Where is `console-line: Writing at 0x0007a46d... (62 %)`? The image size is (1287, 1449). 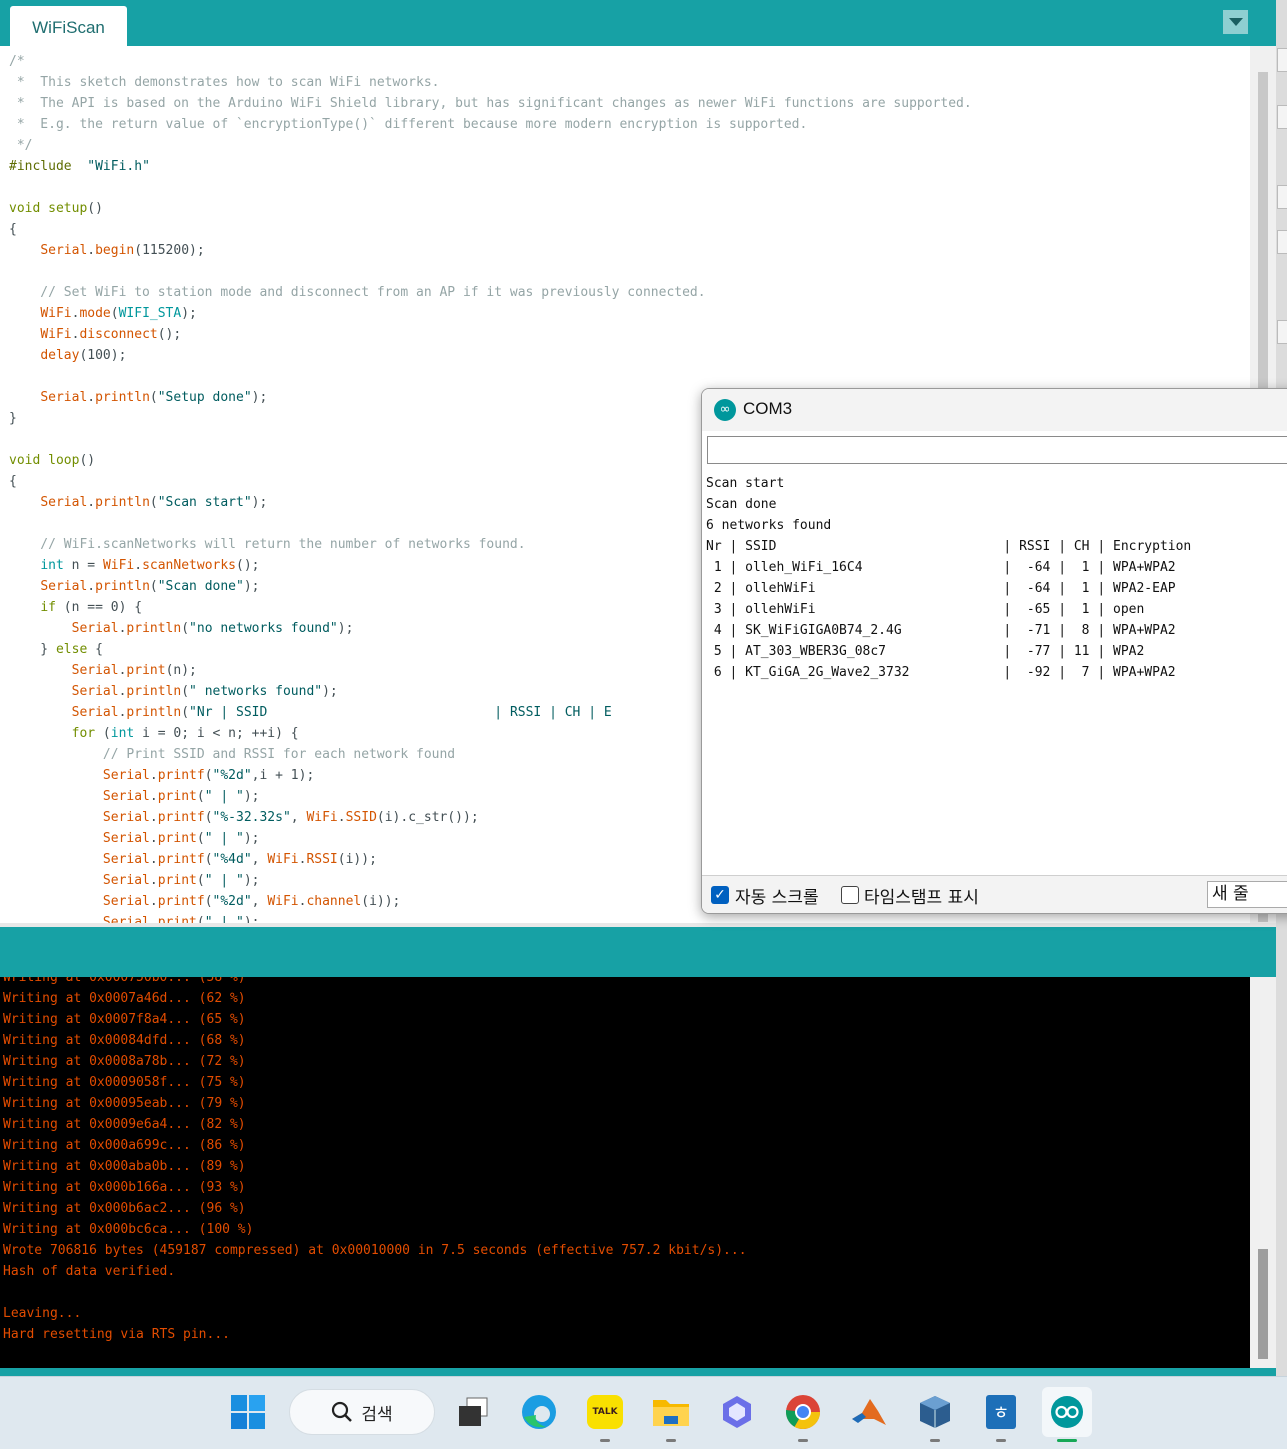 console-line: Writing at 0x0007a46d... (62 %) is located at coordinates (124, 998).